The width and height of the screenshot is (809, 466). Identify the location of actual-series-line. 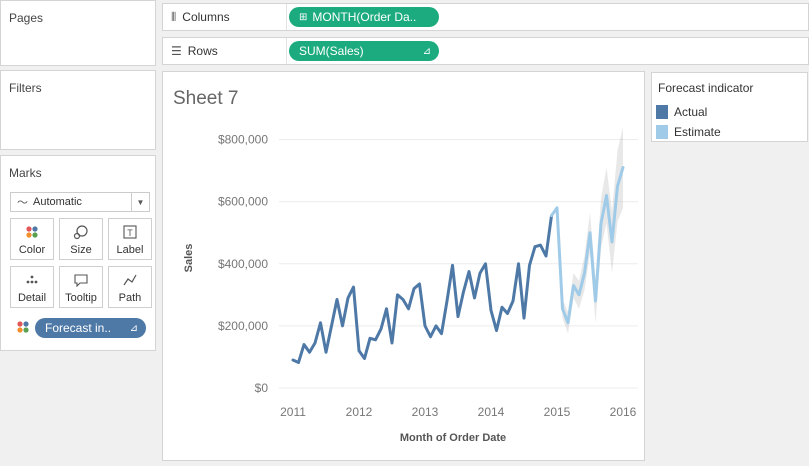
(422, 289).